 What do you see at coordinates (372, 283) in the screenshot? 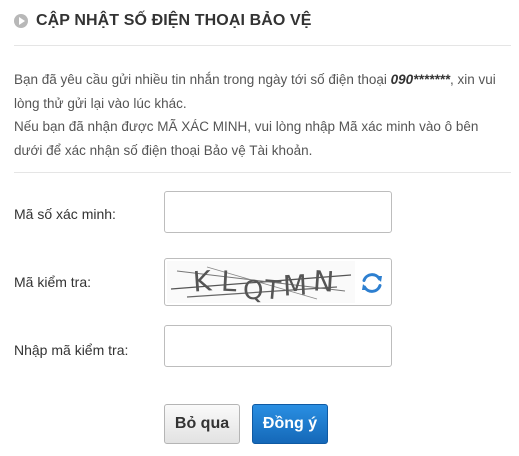
I see `refresh-icon` at bounding box center [372, 283].